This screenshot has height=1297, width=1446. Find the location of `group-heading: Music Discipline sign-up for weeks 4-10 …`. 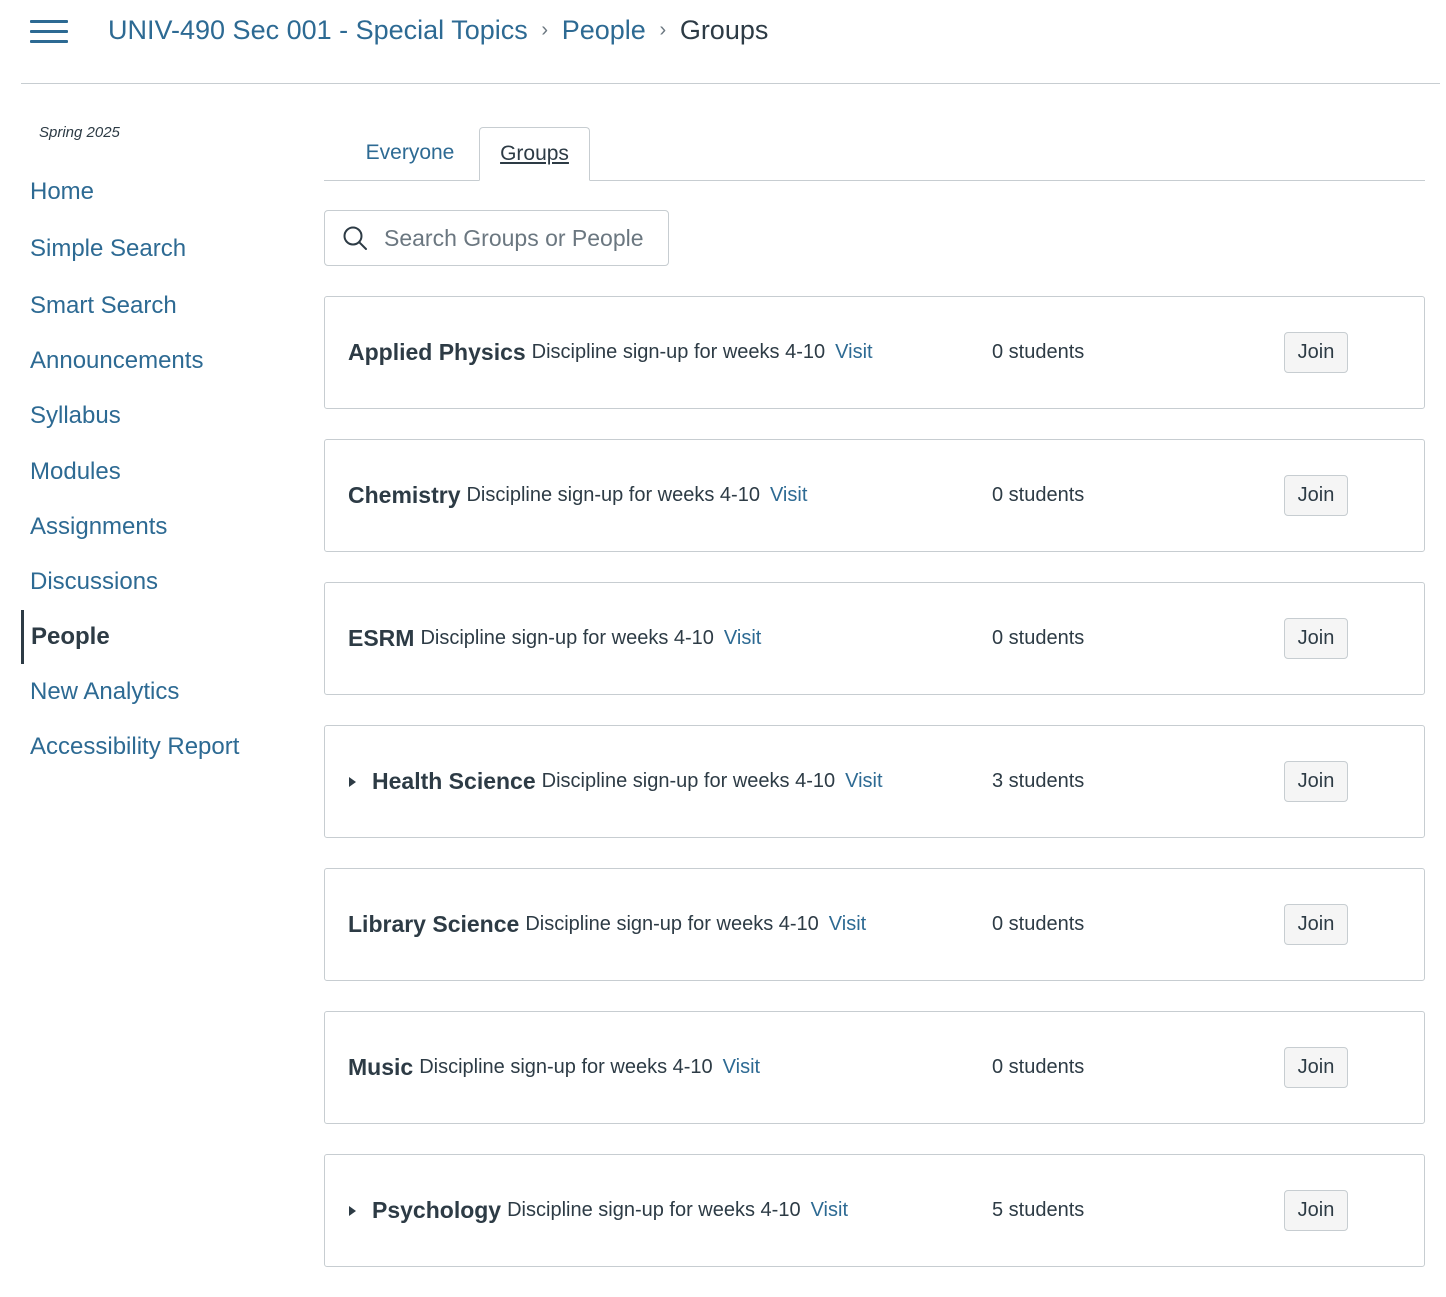

group-heading: Music Discipline sign-up for weeks 4-10 … is located at coordinates (554, 1067).